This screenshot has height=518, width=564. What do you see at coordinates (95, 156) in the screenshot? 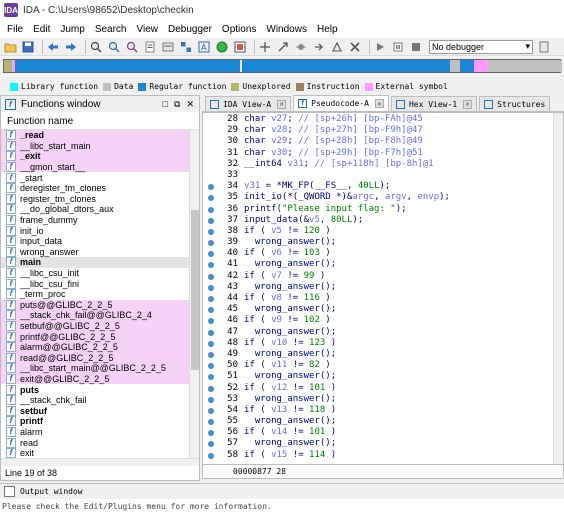
I see `function-row: f _exit` at bounding box center [95, 156].